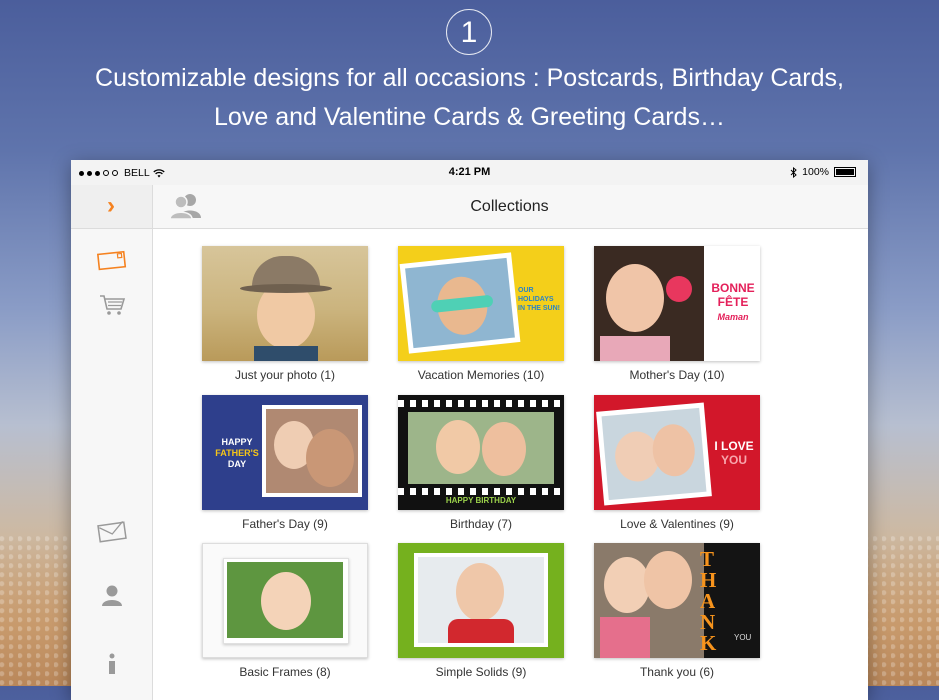 The image size is (939, 700). I want to click on mail-icon, so click(111, 532).